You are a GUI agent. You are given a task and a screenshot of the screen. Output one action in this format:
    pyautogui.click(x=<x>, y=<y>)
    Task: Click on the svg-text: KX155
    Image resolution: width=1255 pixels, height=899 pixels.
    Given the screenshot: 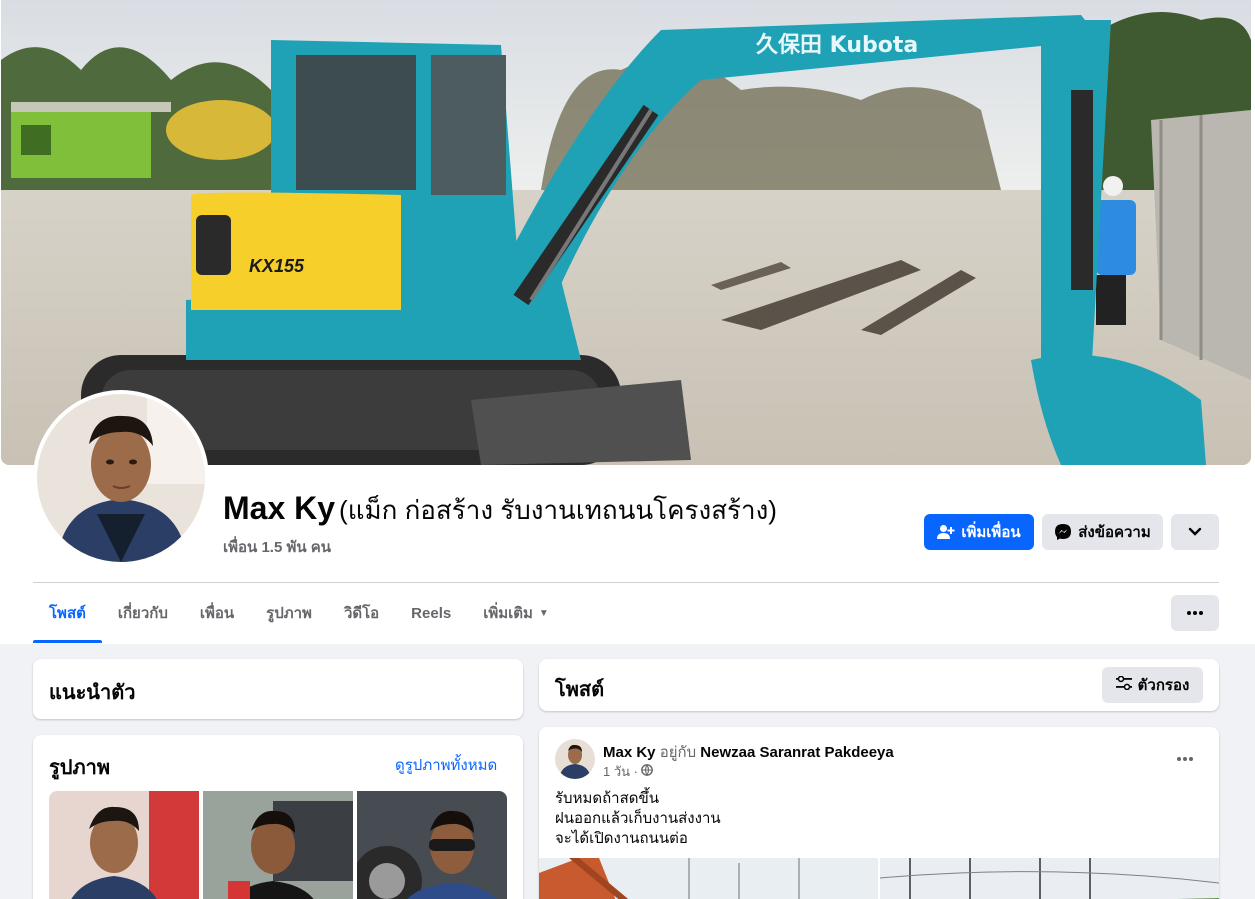 What is the action you would take?
    pyautogui.click(x=277, y=266)
    